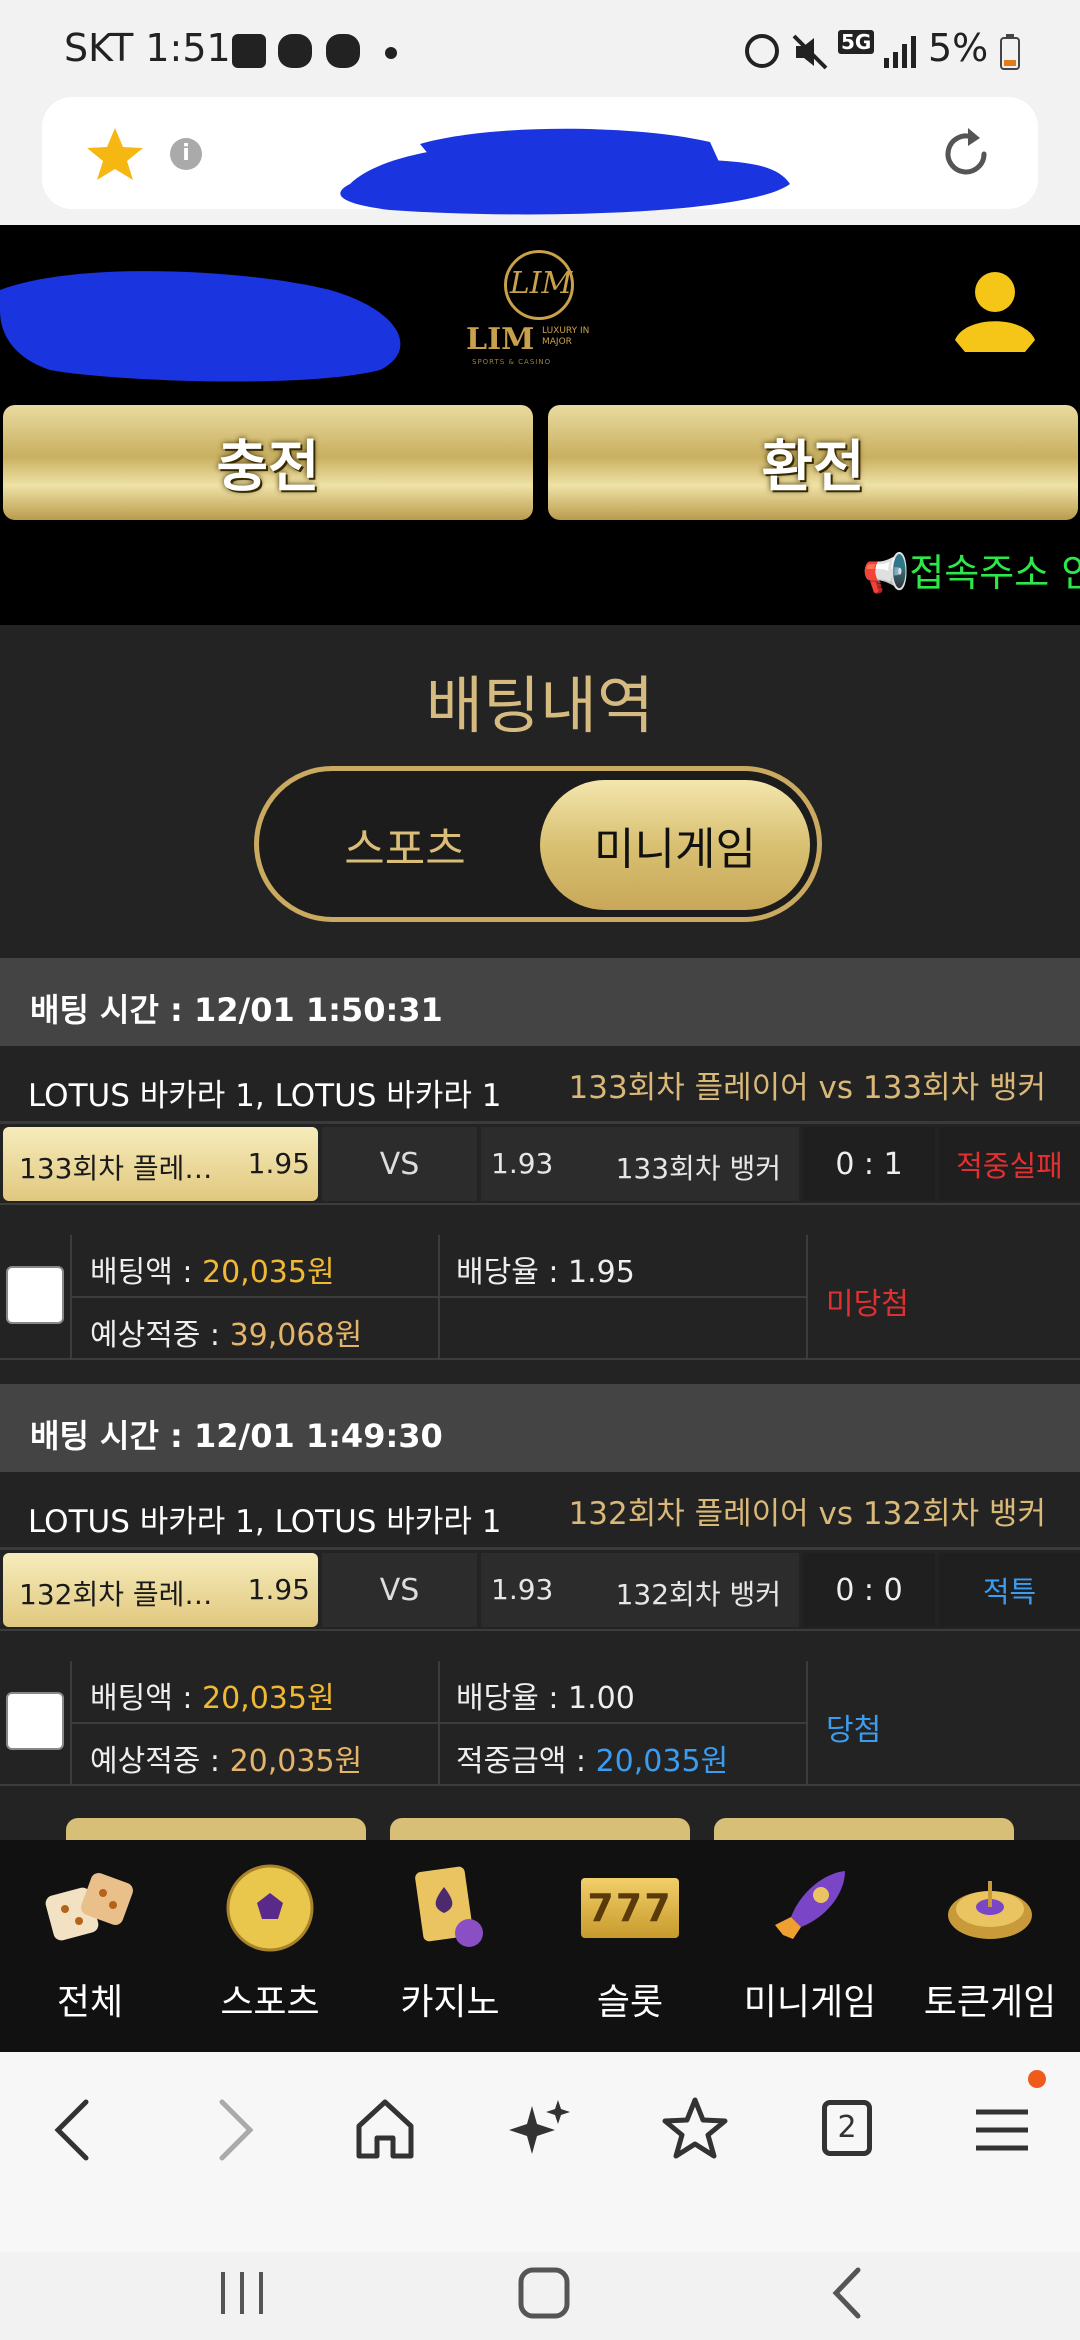 This screenshot has width=1080, height=2340. What do you see at coordinates (971, 569) in the screenshot?
I see `notice-marquee: 📢접속주소 안` at bounding box center [971, 569].